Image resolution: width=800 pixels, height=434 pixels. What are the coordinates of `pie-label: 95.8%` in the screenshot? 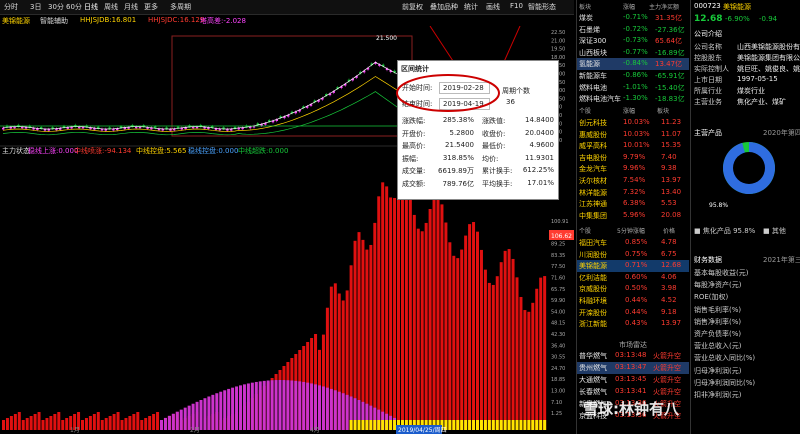 It's located at (719, 205).